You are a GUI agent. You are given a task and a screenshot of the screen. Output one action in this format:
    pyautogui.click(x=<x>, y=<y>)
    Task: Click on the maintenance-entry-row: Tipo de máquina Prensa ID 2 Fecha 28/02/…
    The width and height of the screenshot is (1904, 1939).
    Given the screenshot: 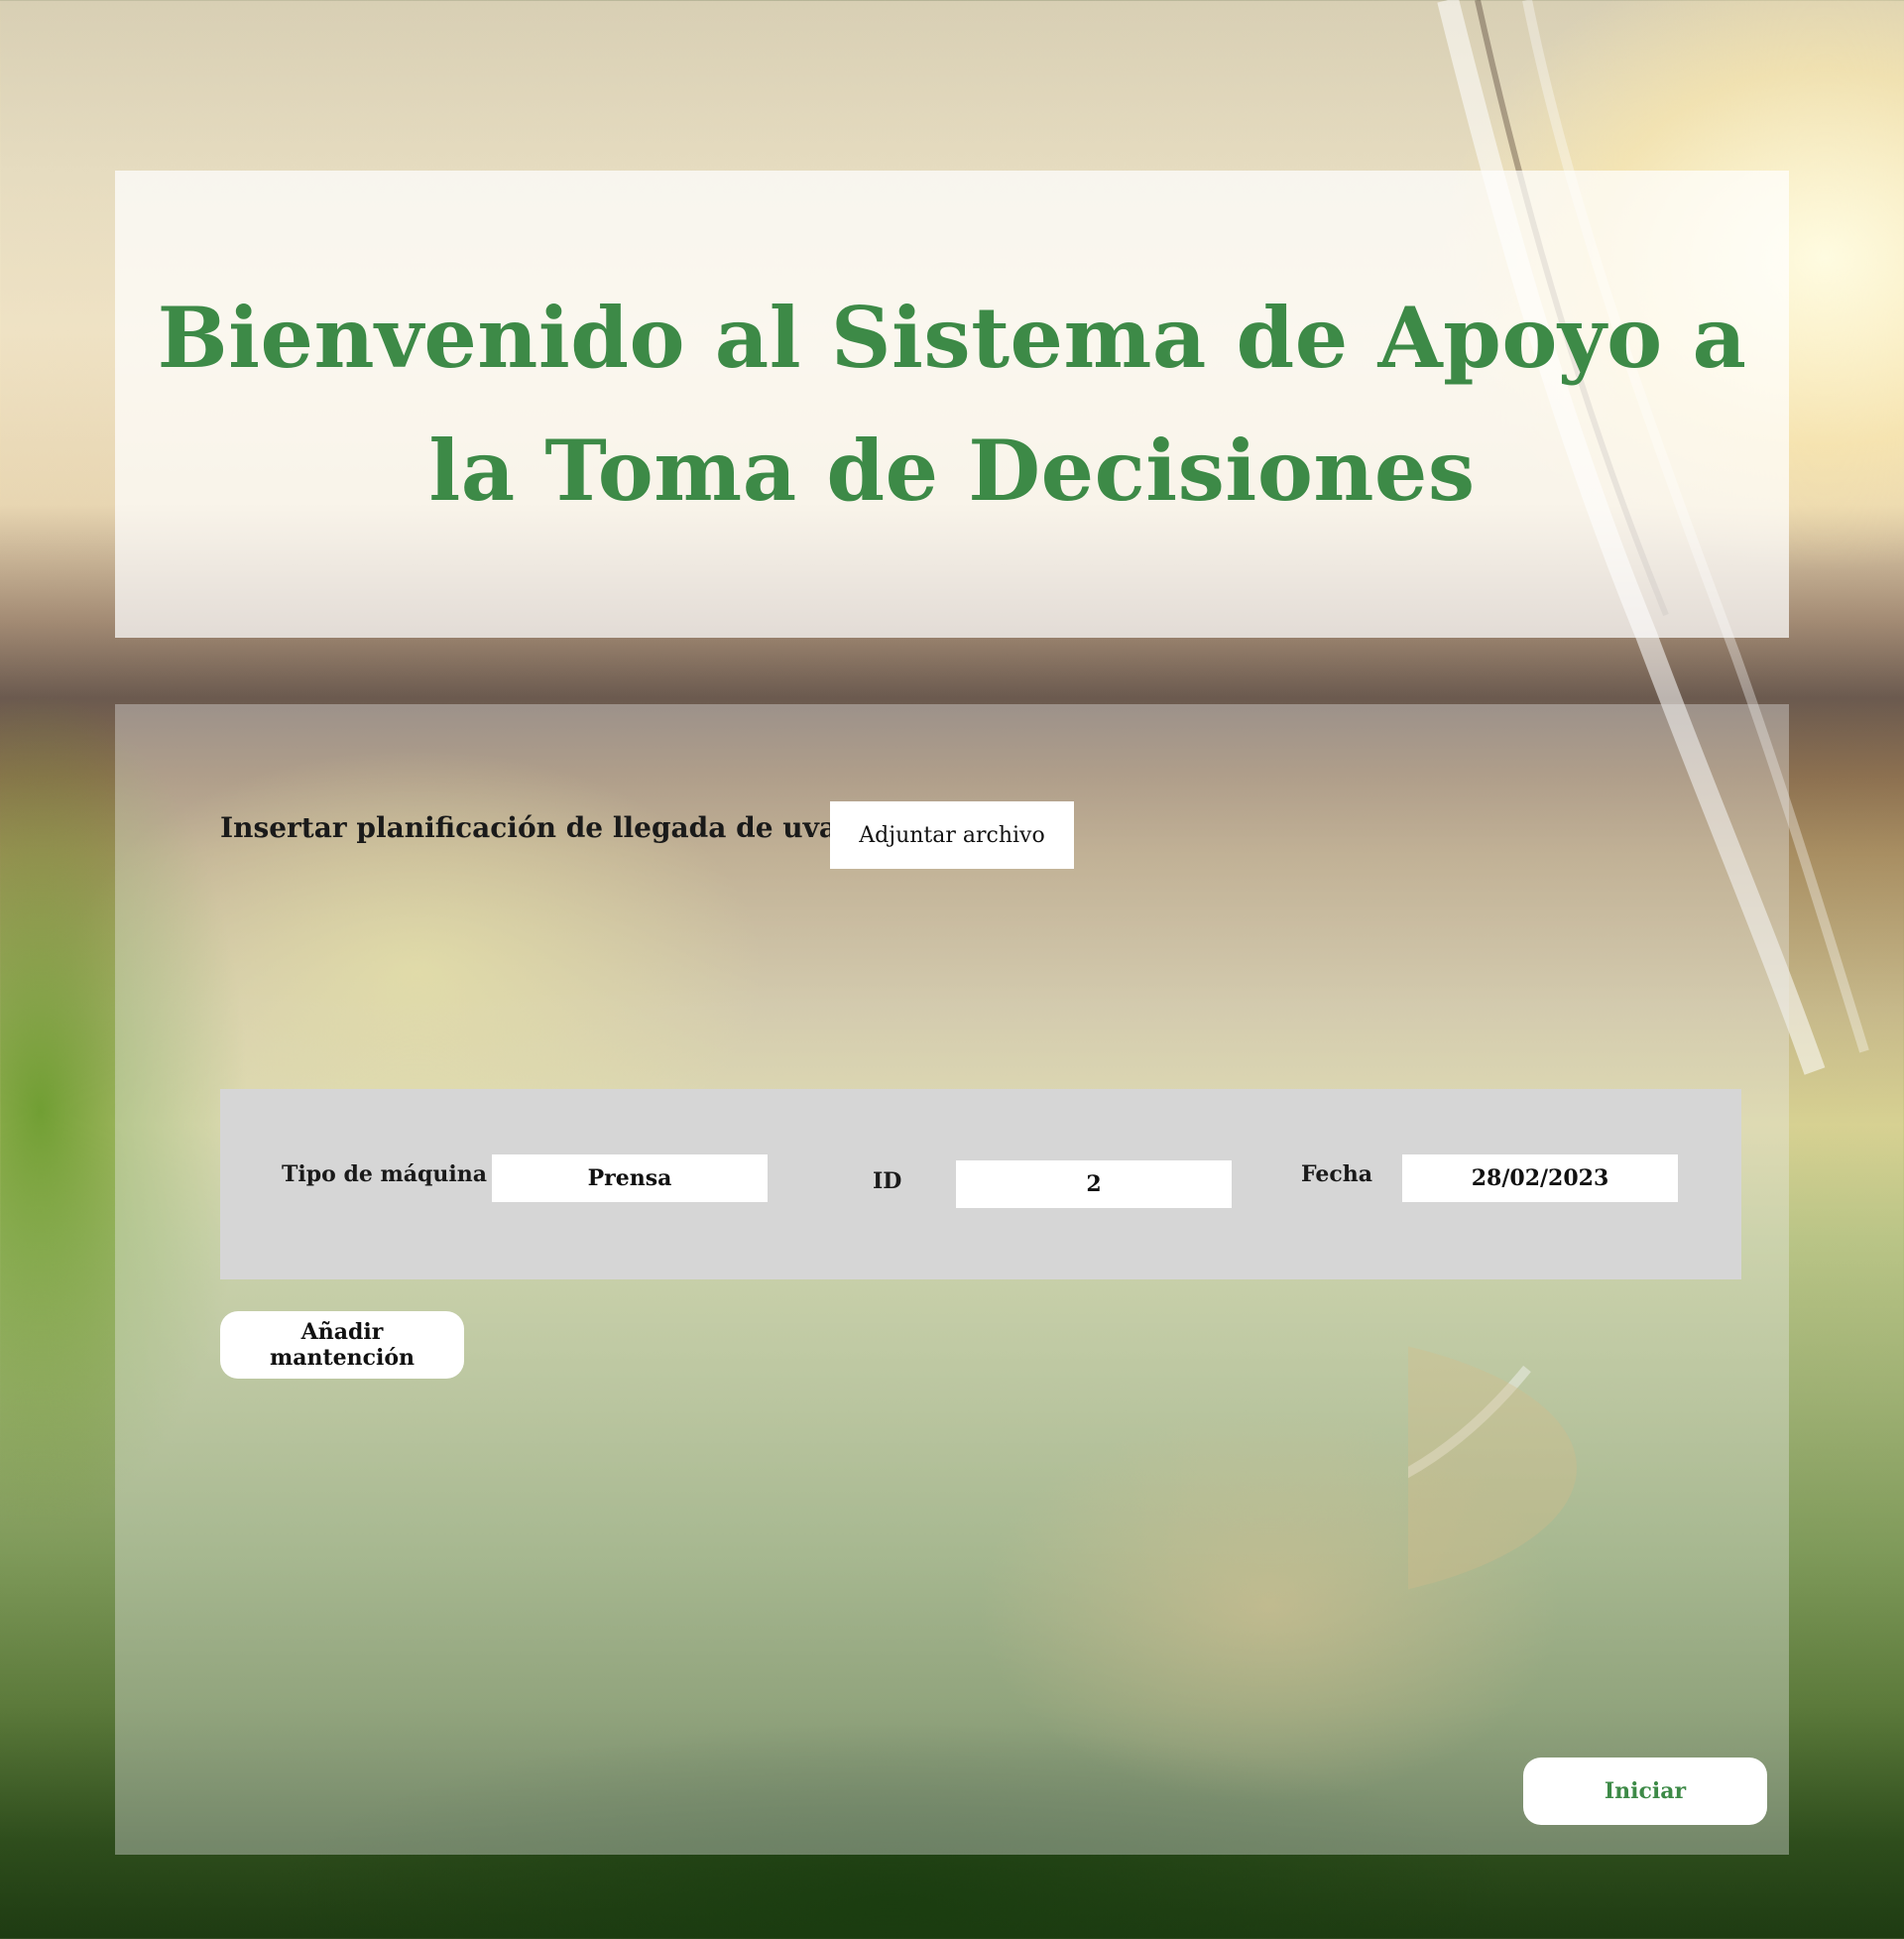 What is the action you would take?
    pyautogui.click(x=980, y=1184)
    